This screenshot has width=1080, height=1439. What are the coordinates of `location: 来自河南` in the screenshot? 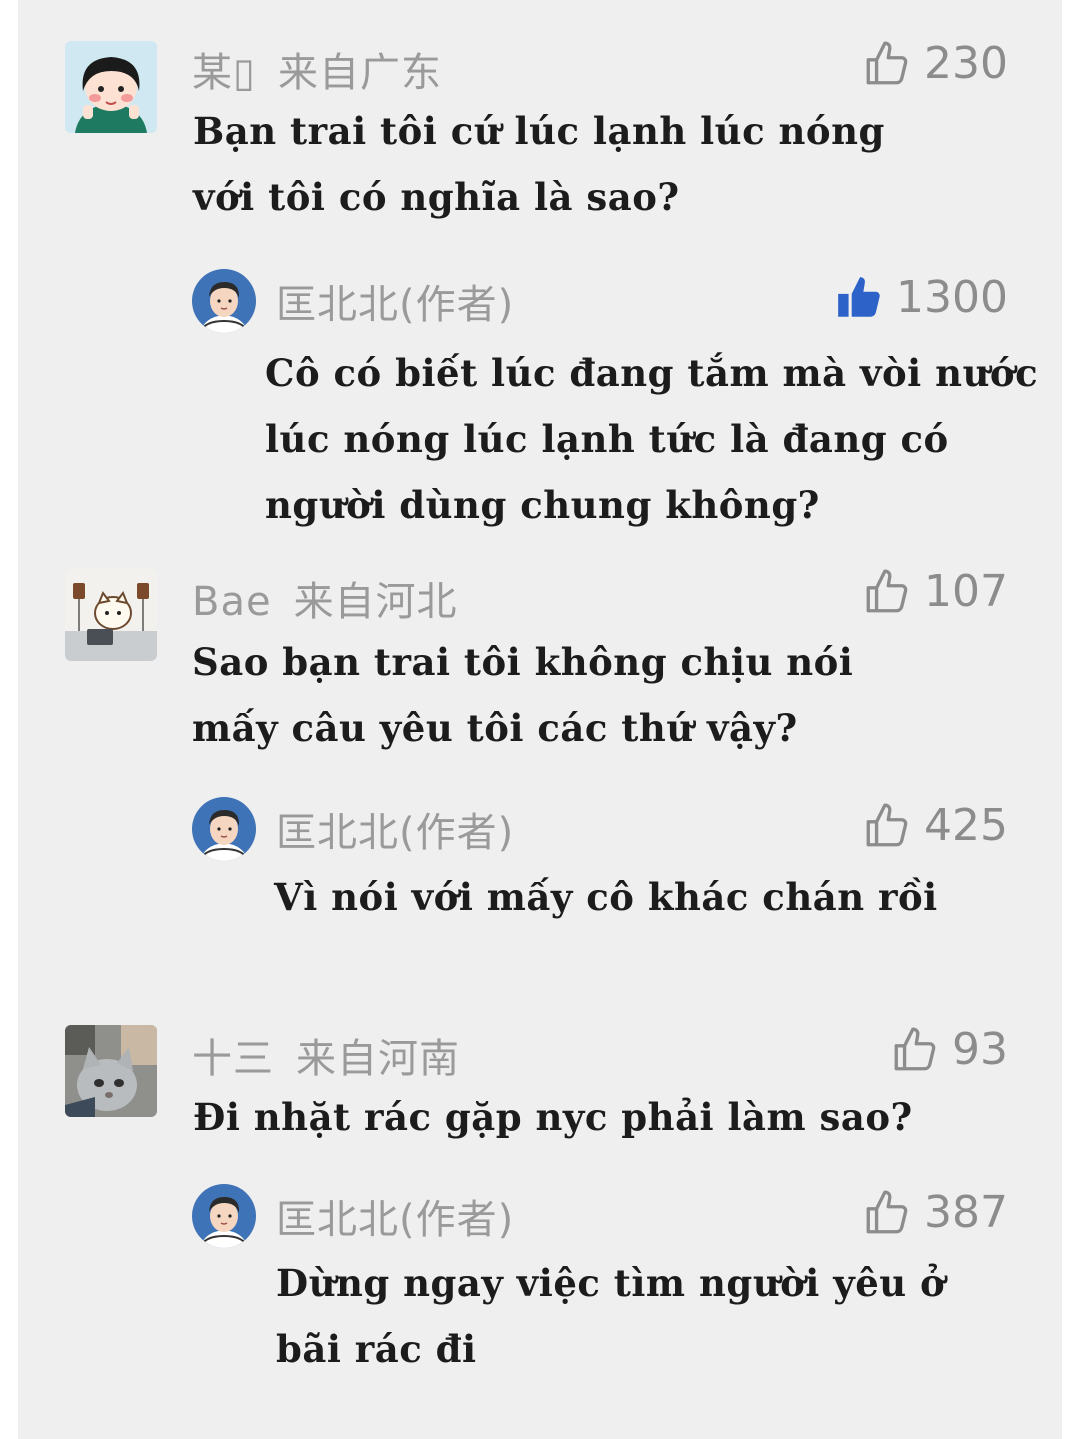 It's located at (378, 1059).